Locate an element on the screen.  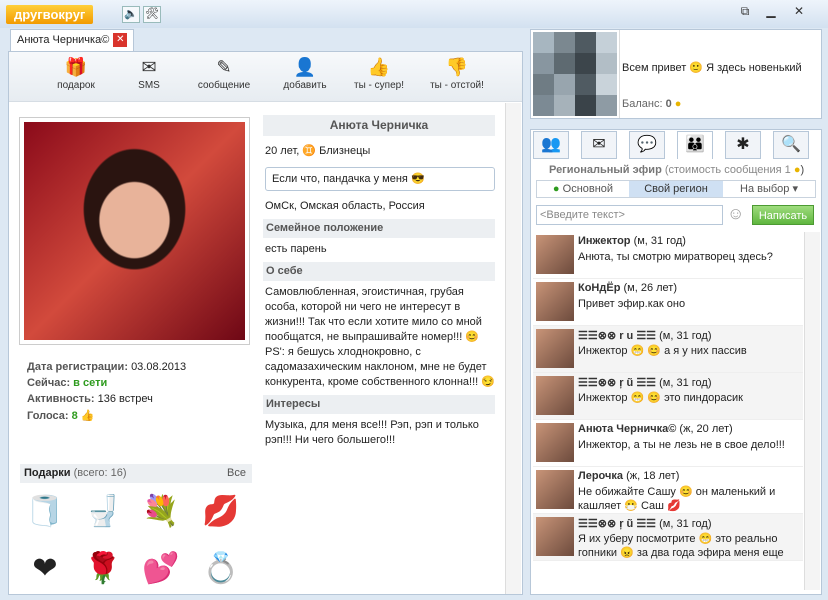
send-button: Написать is located at coordinates (783, 215).